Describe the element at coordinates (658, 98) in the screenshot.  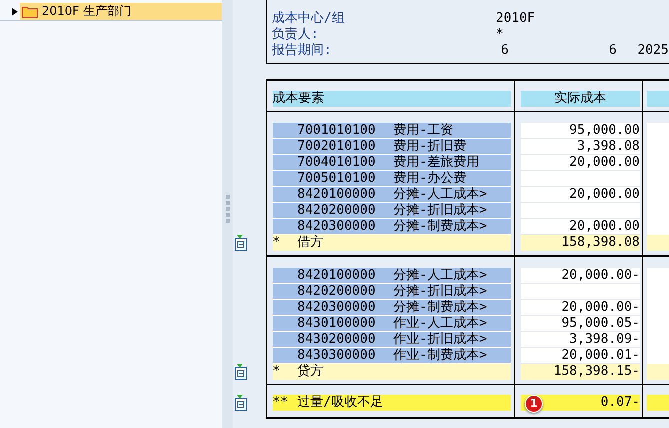
I see `column-header` at that location.